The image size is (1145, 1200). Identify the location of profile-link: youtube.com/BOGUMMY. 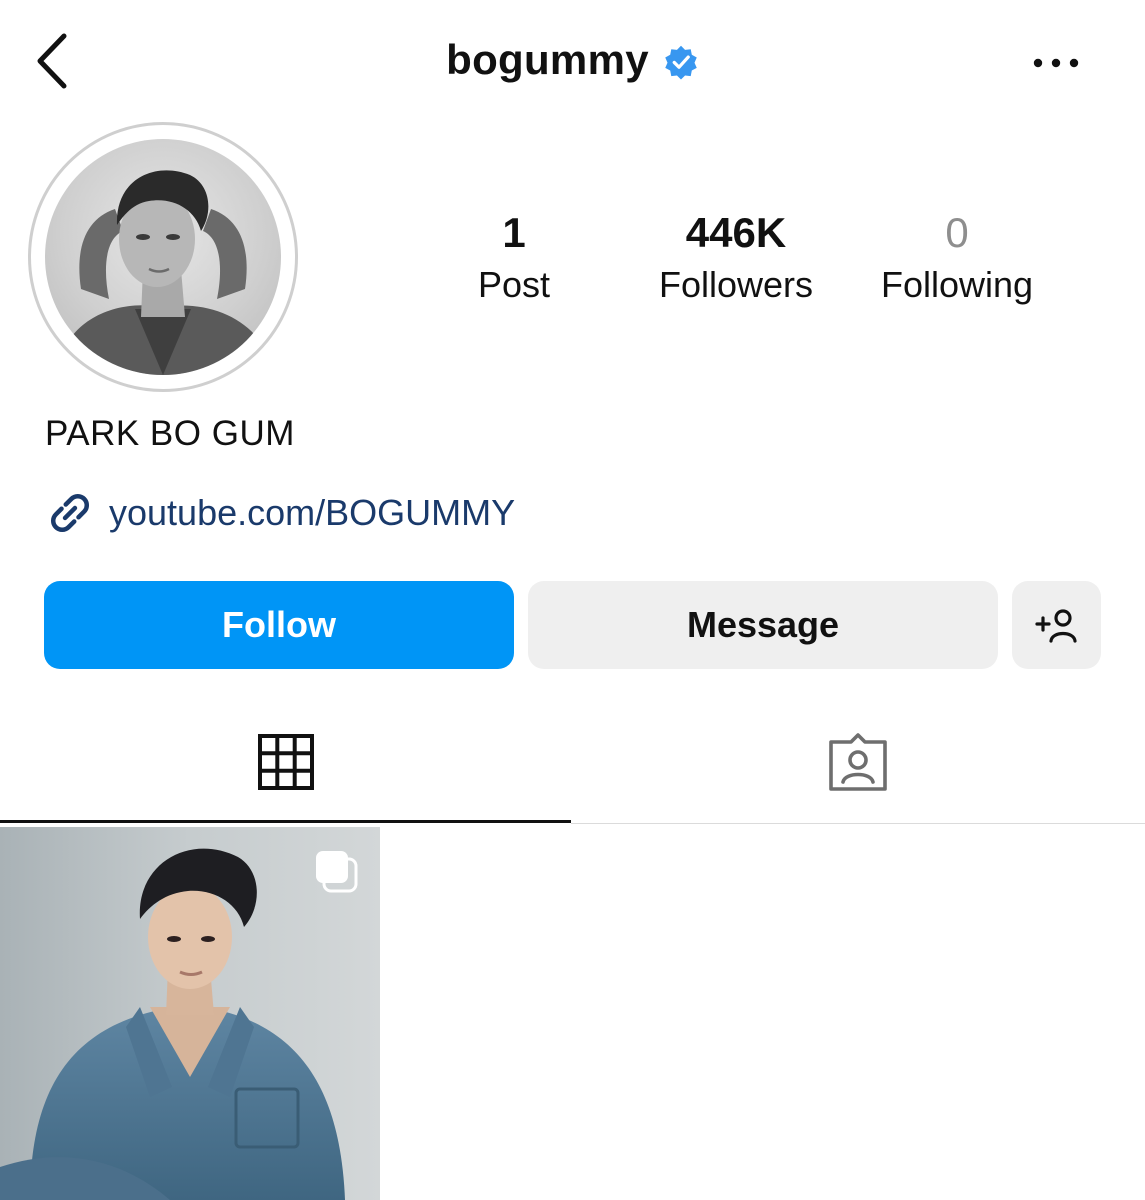
(280, 513).